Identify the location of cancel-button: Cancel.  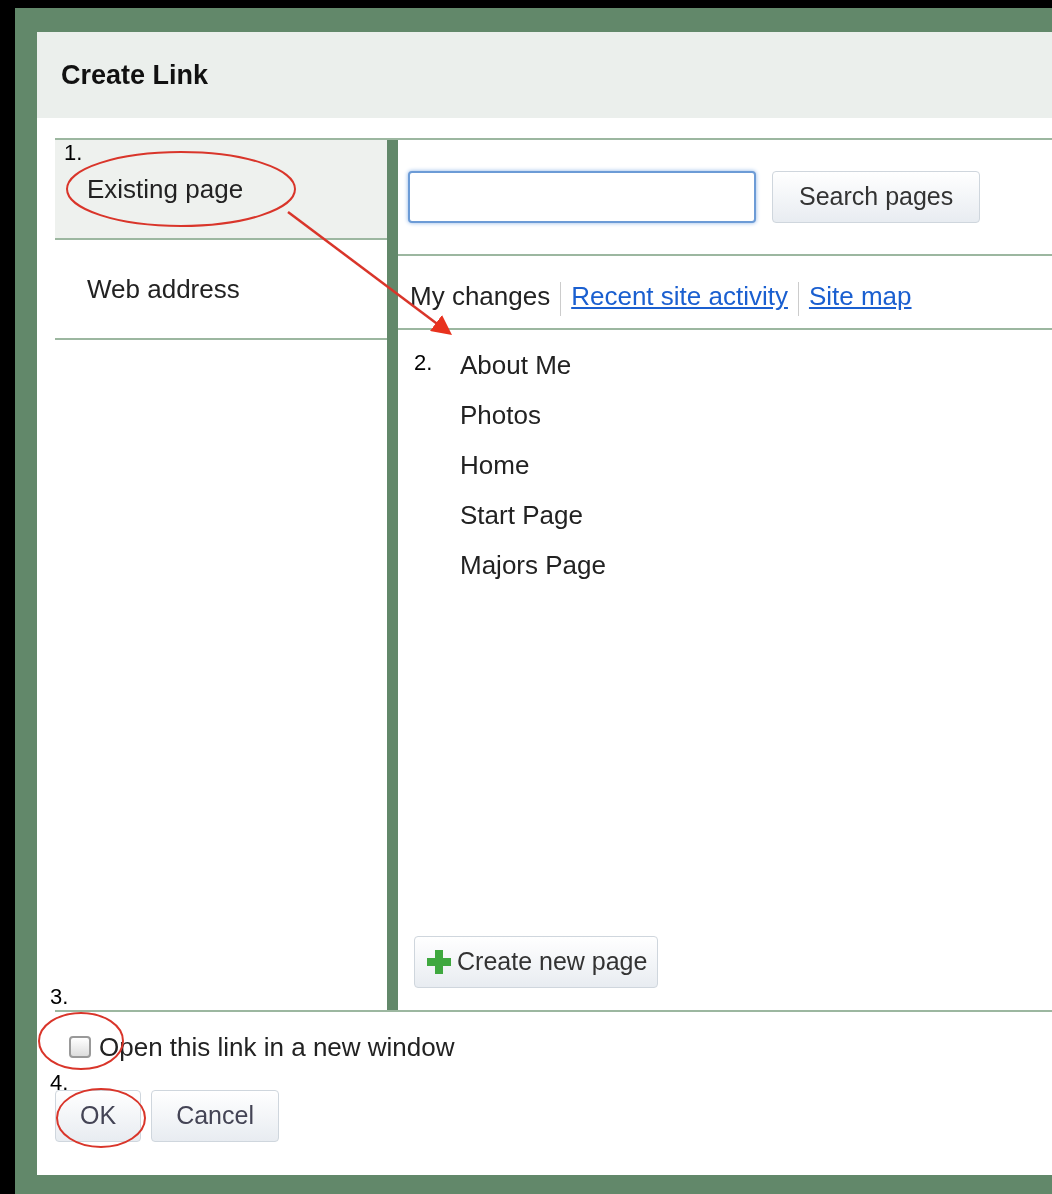
(215, 1116).